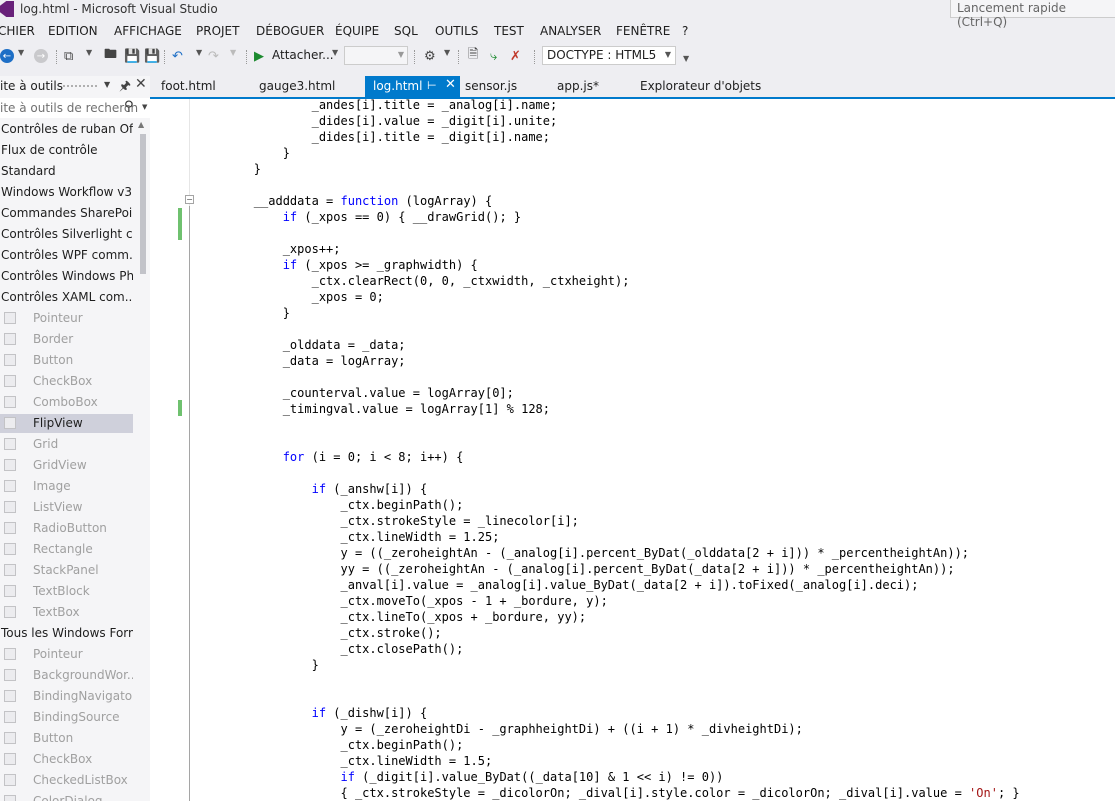 The height and width of the screenshot is (801, 1115). What do you see at coordinates (75, 108) in the screenshot?
I see `toolbox-search-input: ite à outils de recherch ⚲ ▼` at bounding box center [75, 108].